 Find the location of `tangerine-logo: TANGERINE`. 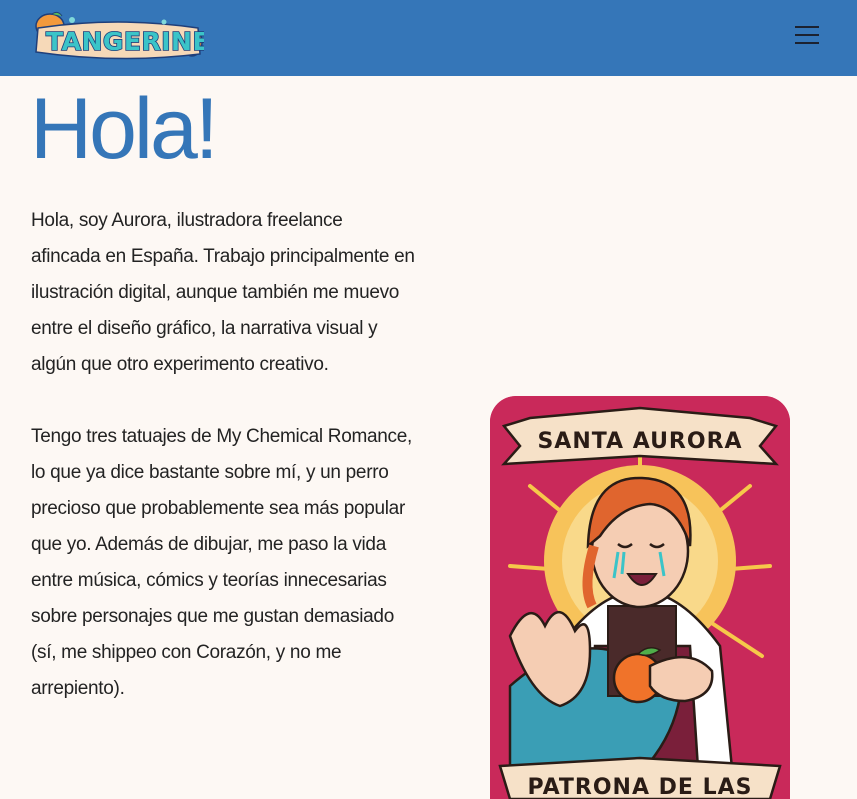

tangerine-logo: TANGERINE is located at coordinates (121, 36).